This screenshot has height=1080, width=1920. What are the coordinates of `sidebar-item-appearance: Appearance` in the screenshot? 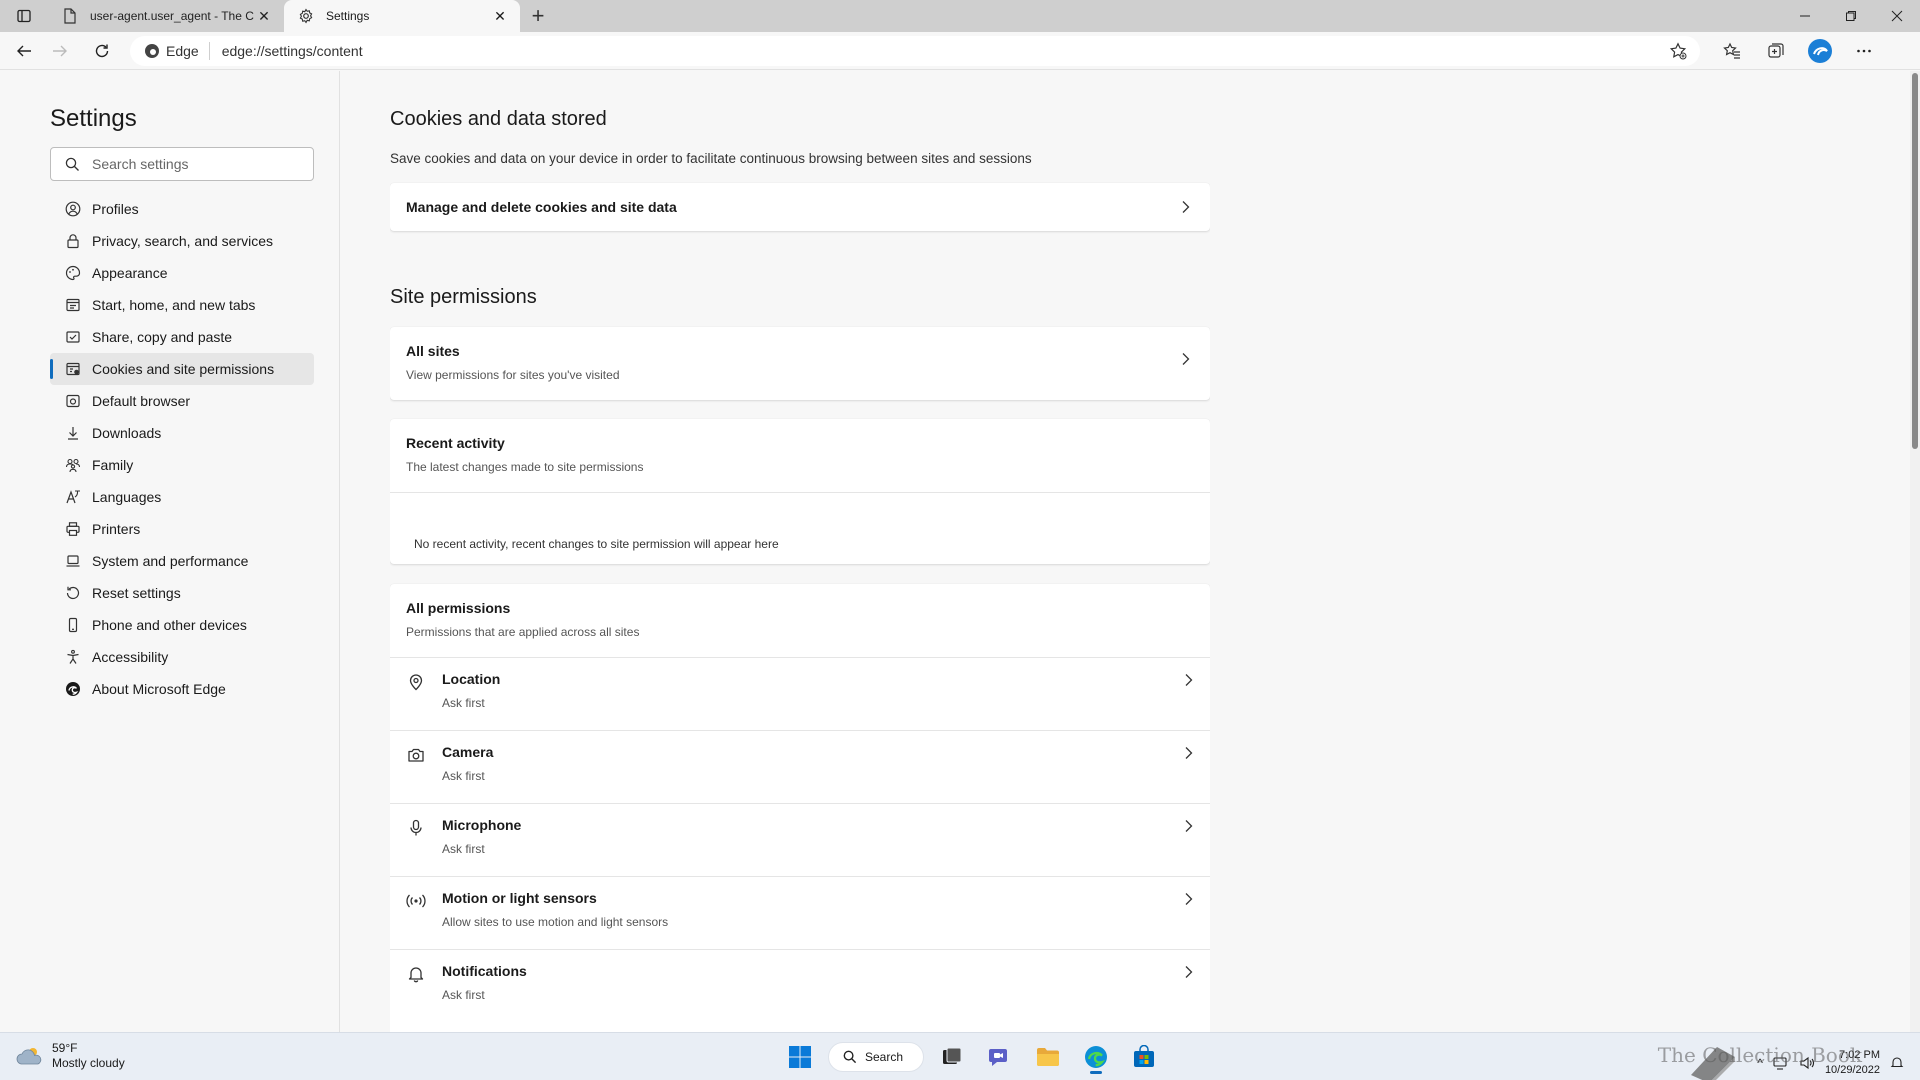 It's located at (182, 273).